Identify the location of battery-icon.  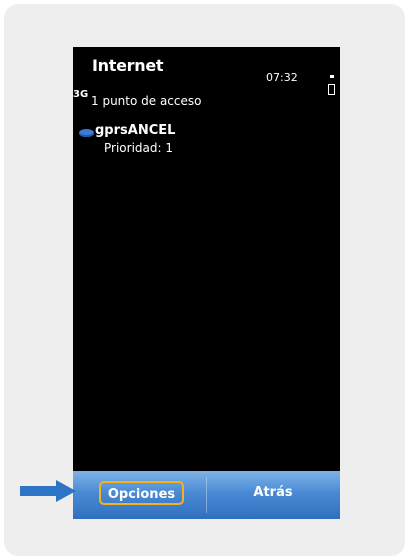
(334, 86).